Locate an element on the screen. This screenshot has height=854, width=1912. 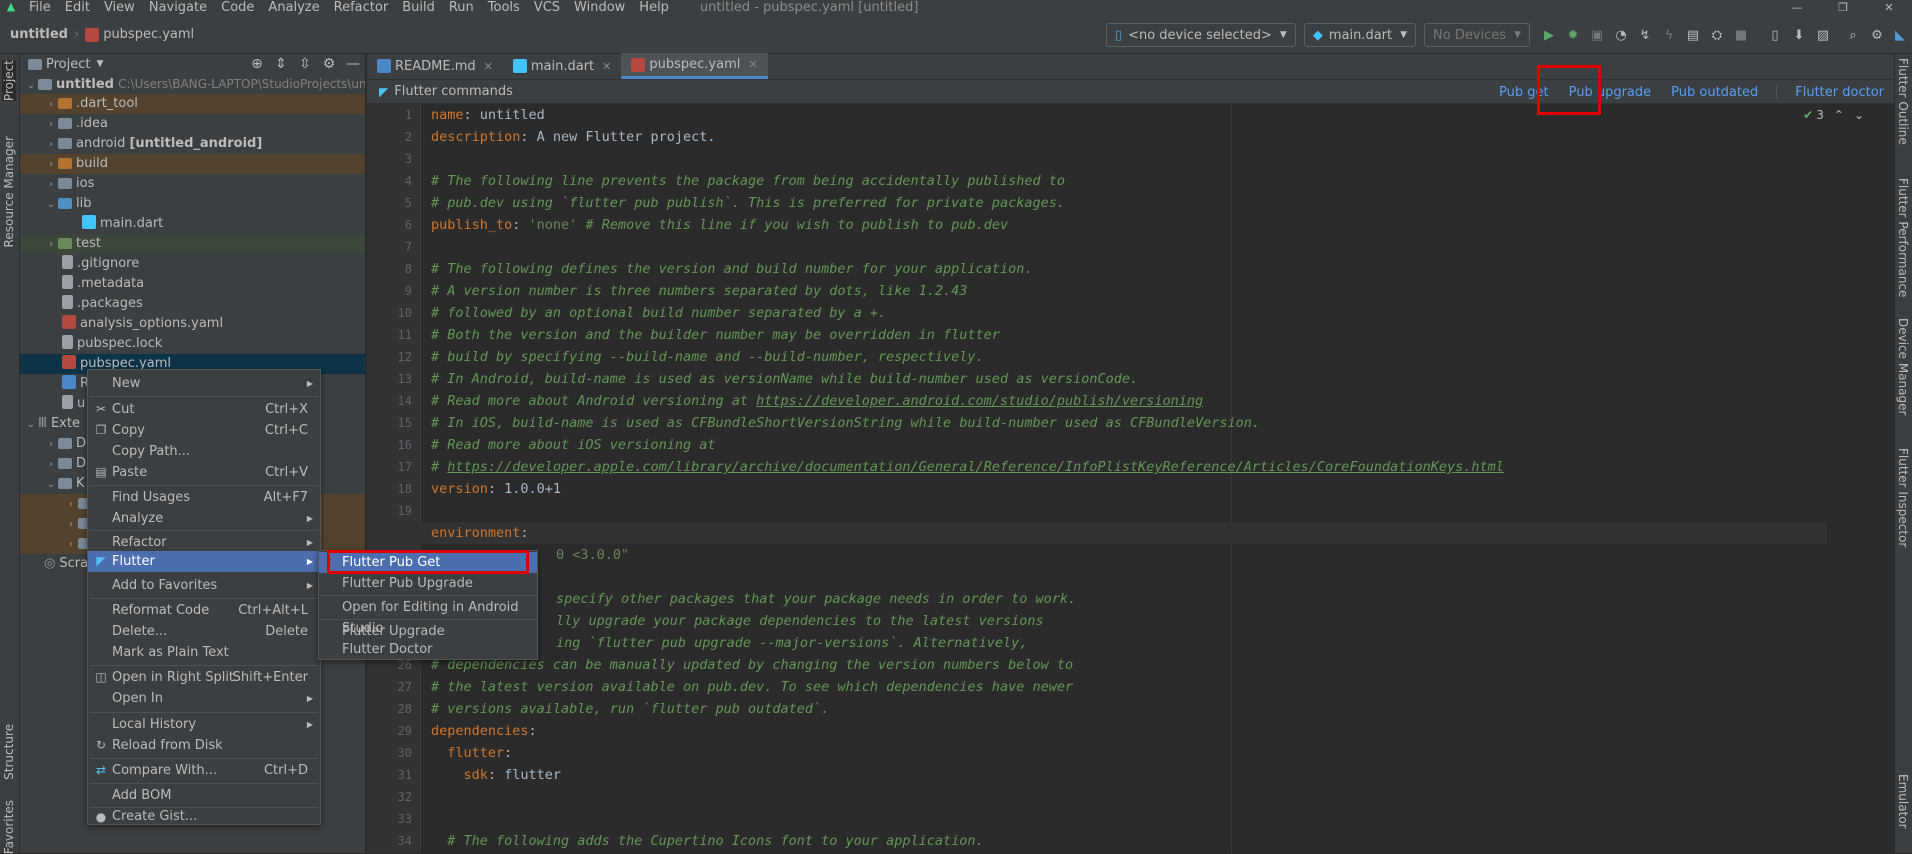
android-icon: ◣ is located at coordinates (1900, 35).